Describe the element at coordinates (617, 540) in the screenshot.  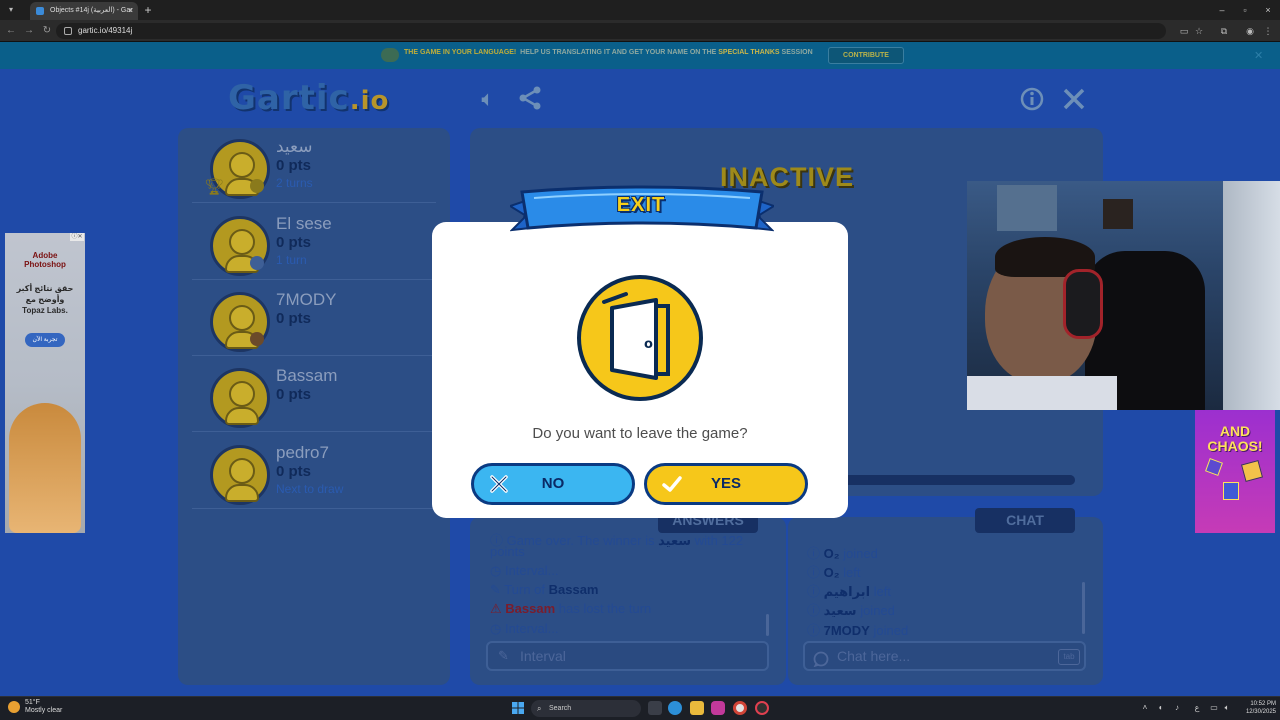
I see `log-line: ⓘ Game over. The winner is سعيد with 122` at that location.